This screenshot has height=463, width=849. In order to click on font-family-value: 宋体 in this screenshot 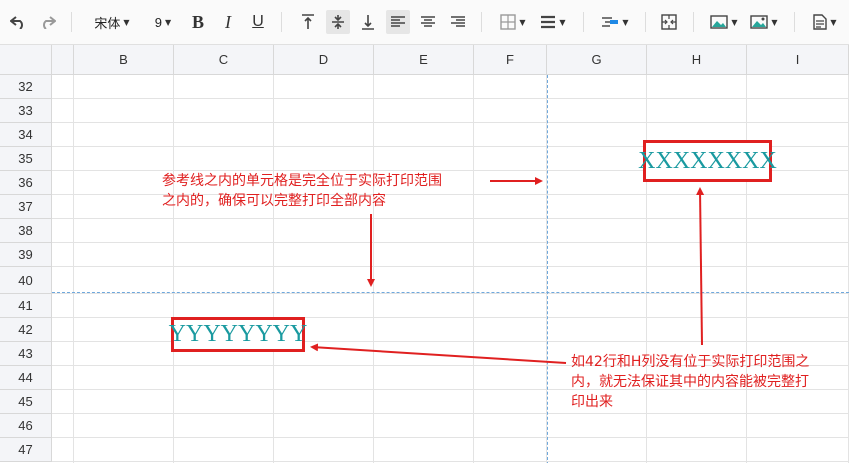, I will do `click(107, 23)`.